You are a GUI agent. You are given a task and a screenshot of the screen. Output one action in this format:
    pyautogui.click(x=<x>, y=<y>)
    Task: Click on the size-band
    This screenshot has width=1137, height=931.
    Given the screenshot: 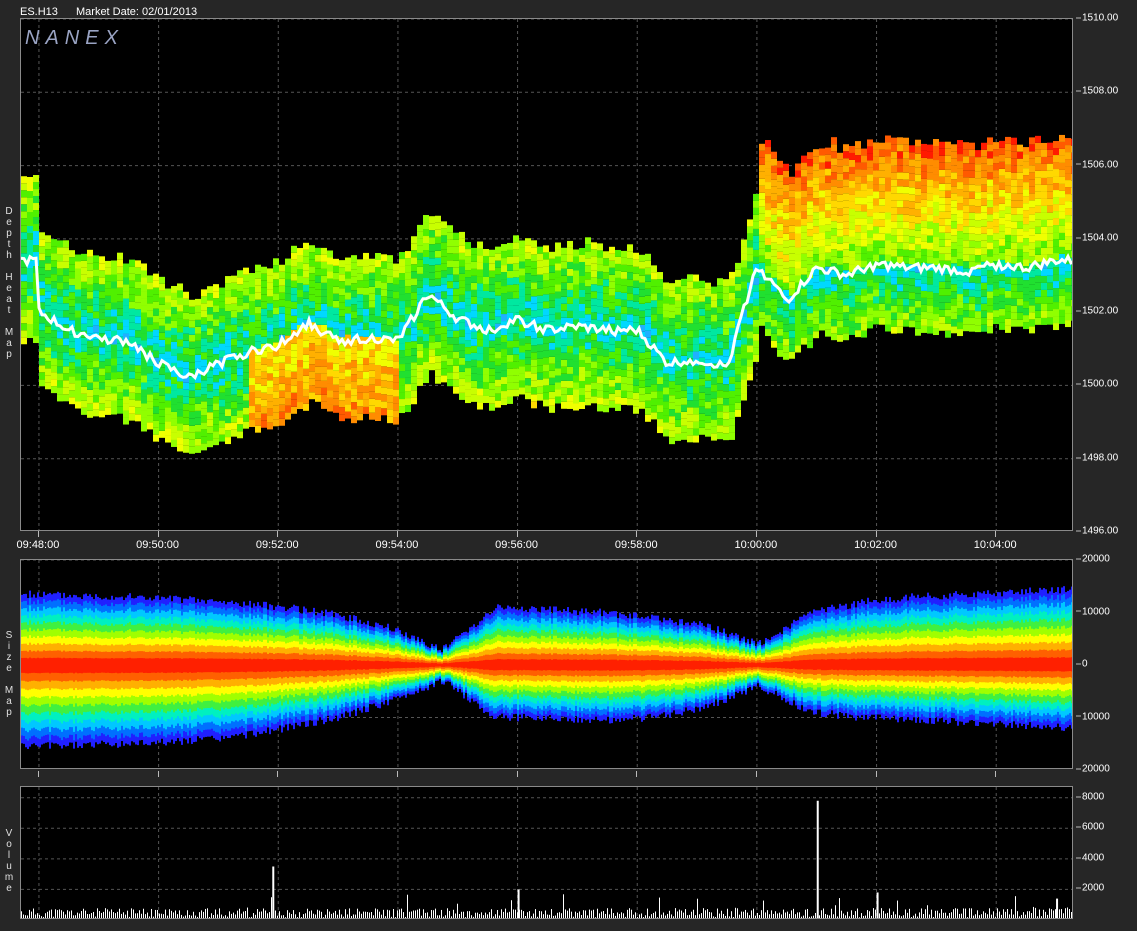 What is the action you would take?
    pyautogui.click(x=136, y=665)
    